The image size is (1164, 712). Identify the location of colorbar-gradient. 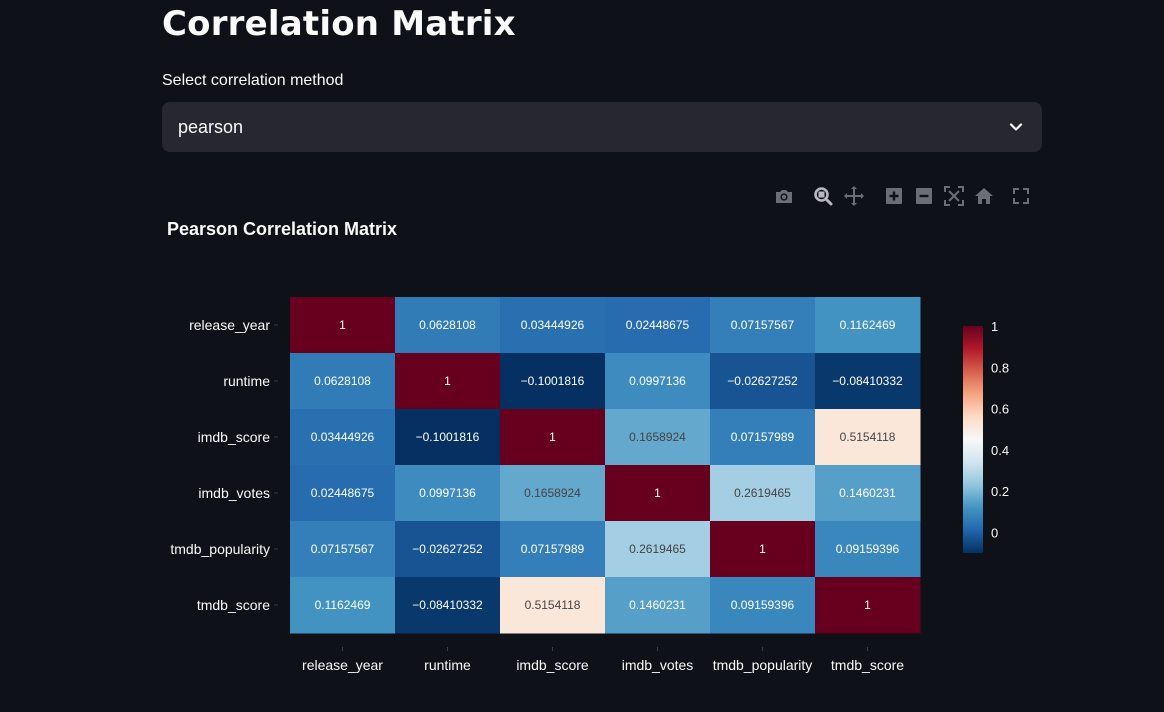
(973, 439).